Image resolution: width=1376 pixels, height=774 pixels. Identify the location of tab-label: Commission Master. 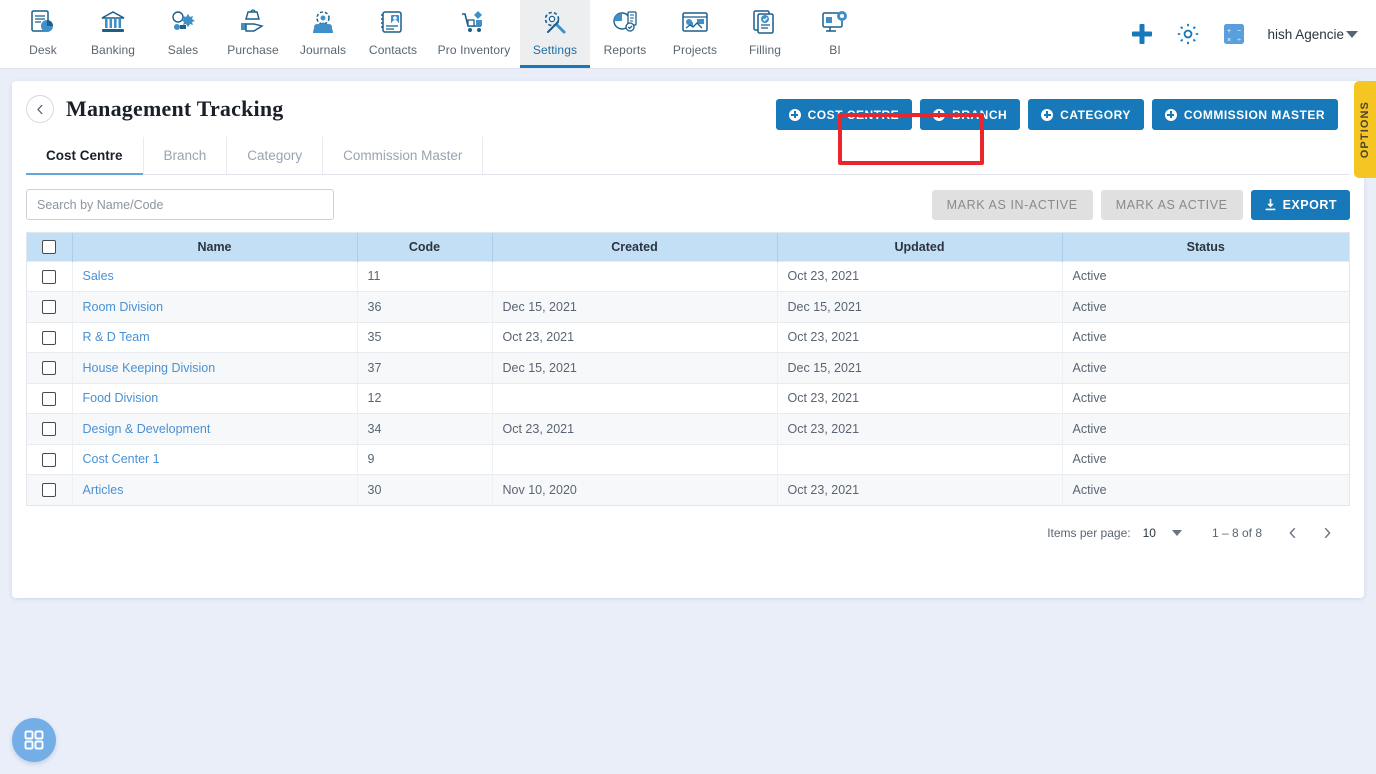
(403, 155).